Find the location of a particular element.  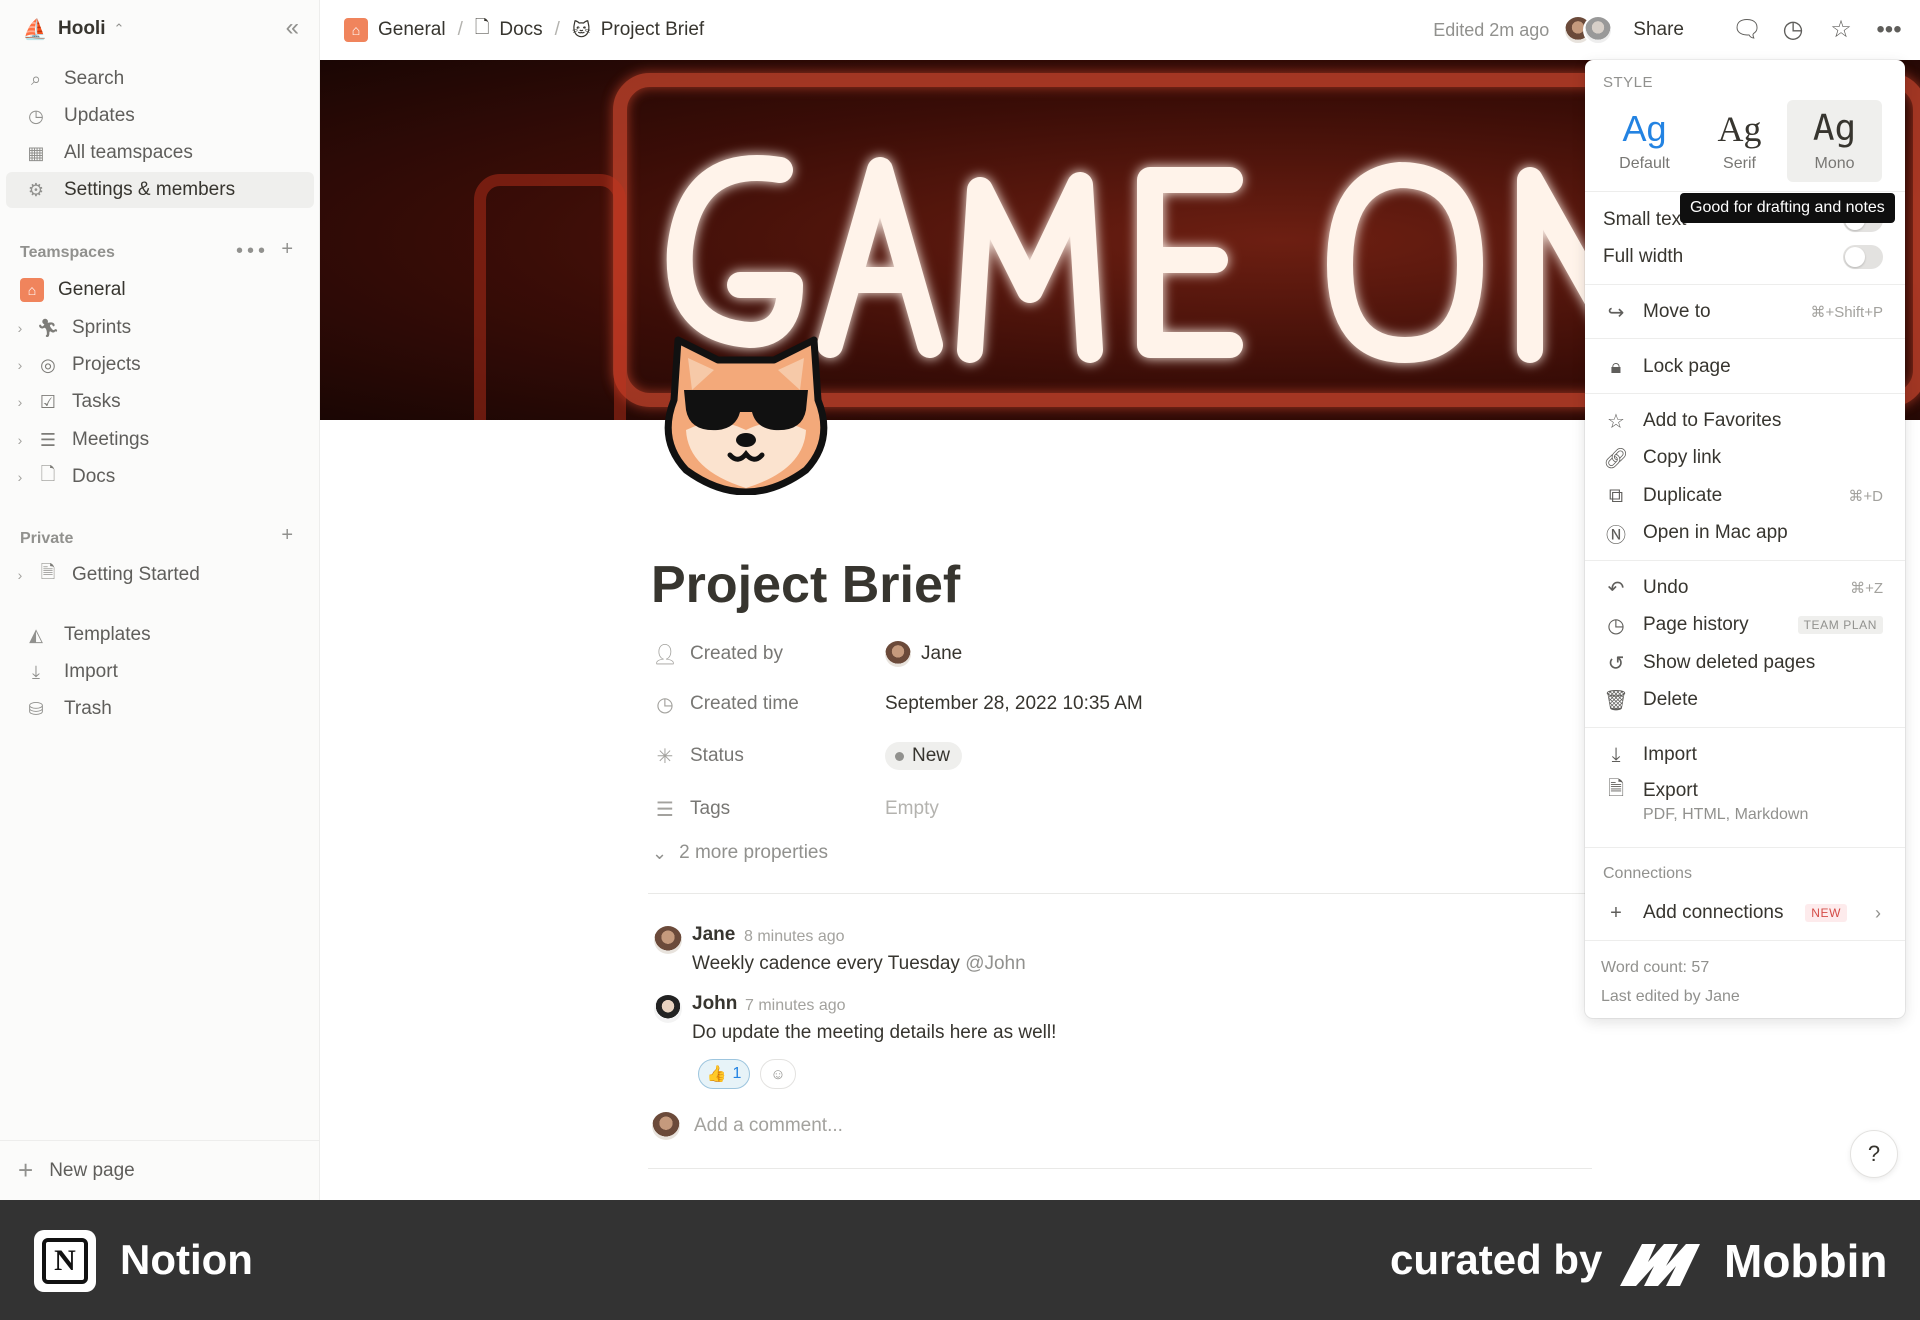

menu-item-export: 🗎 Export is located at coordinates (1745, 791).